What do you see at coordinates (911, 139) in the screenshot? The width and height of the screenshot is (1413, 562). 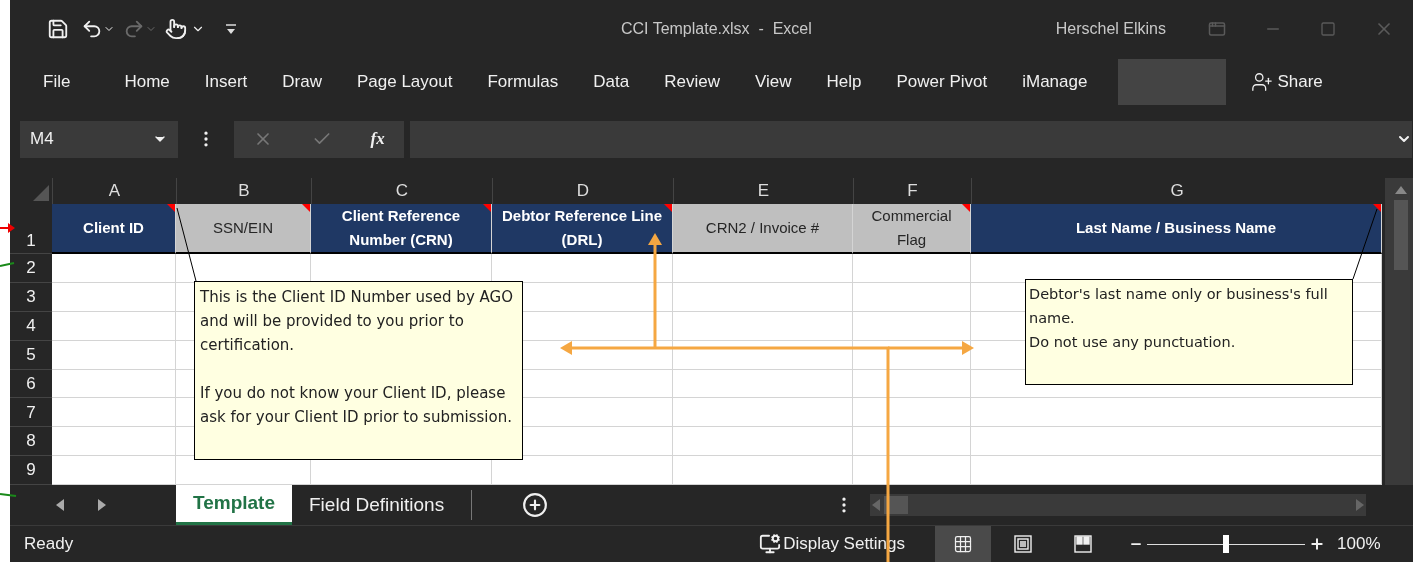 I see `formula-input` at bounding box center [911, 139].